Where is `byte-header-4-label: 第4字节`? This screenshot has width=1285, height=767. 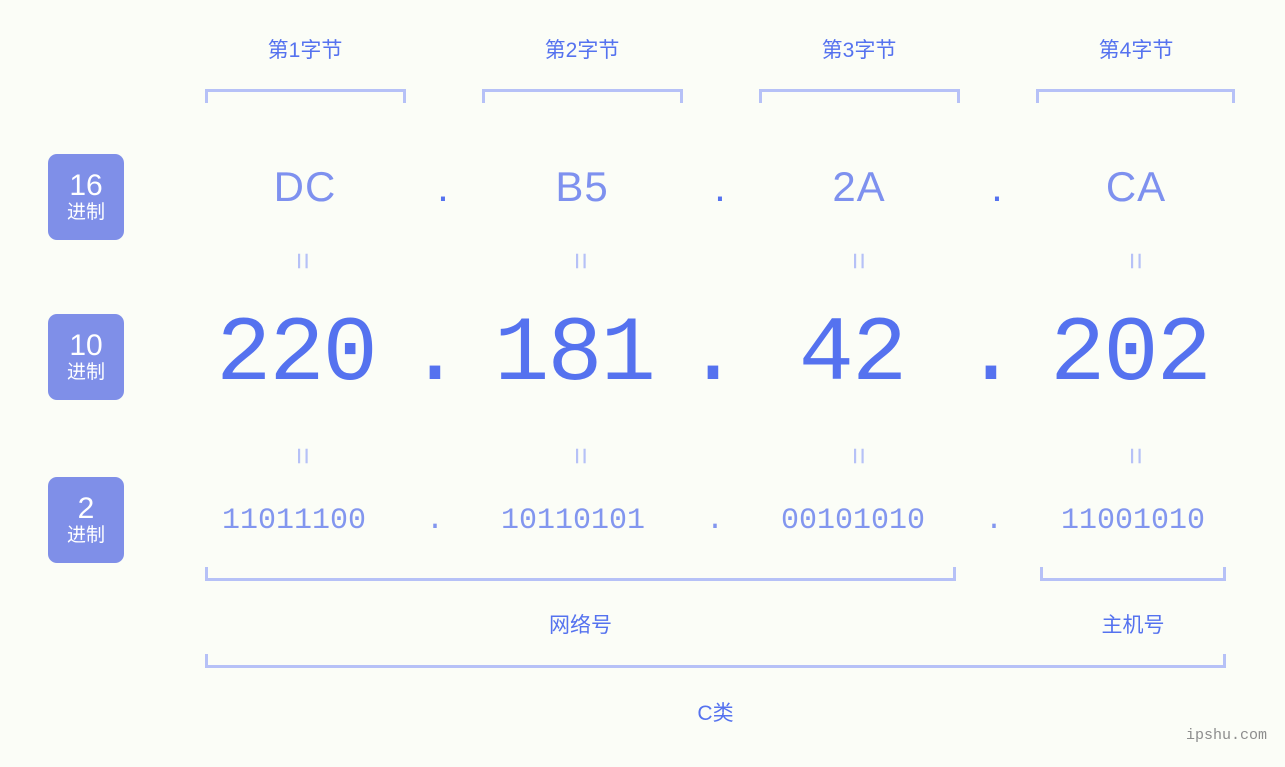
byte-header-4-label: 第4字节 is located at coordinates (1136, 50).